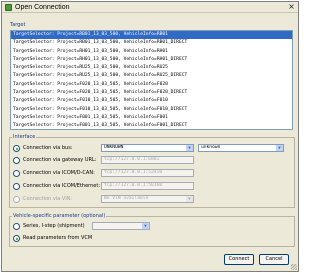 This screenshot has height=273, width=320. I want to click on series-label: Series, I-step (shipment), so click(54, 226).